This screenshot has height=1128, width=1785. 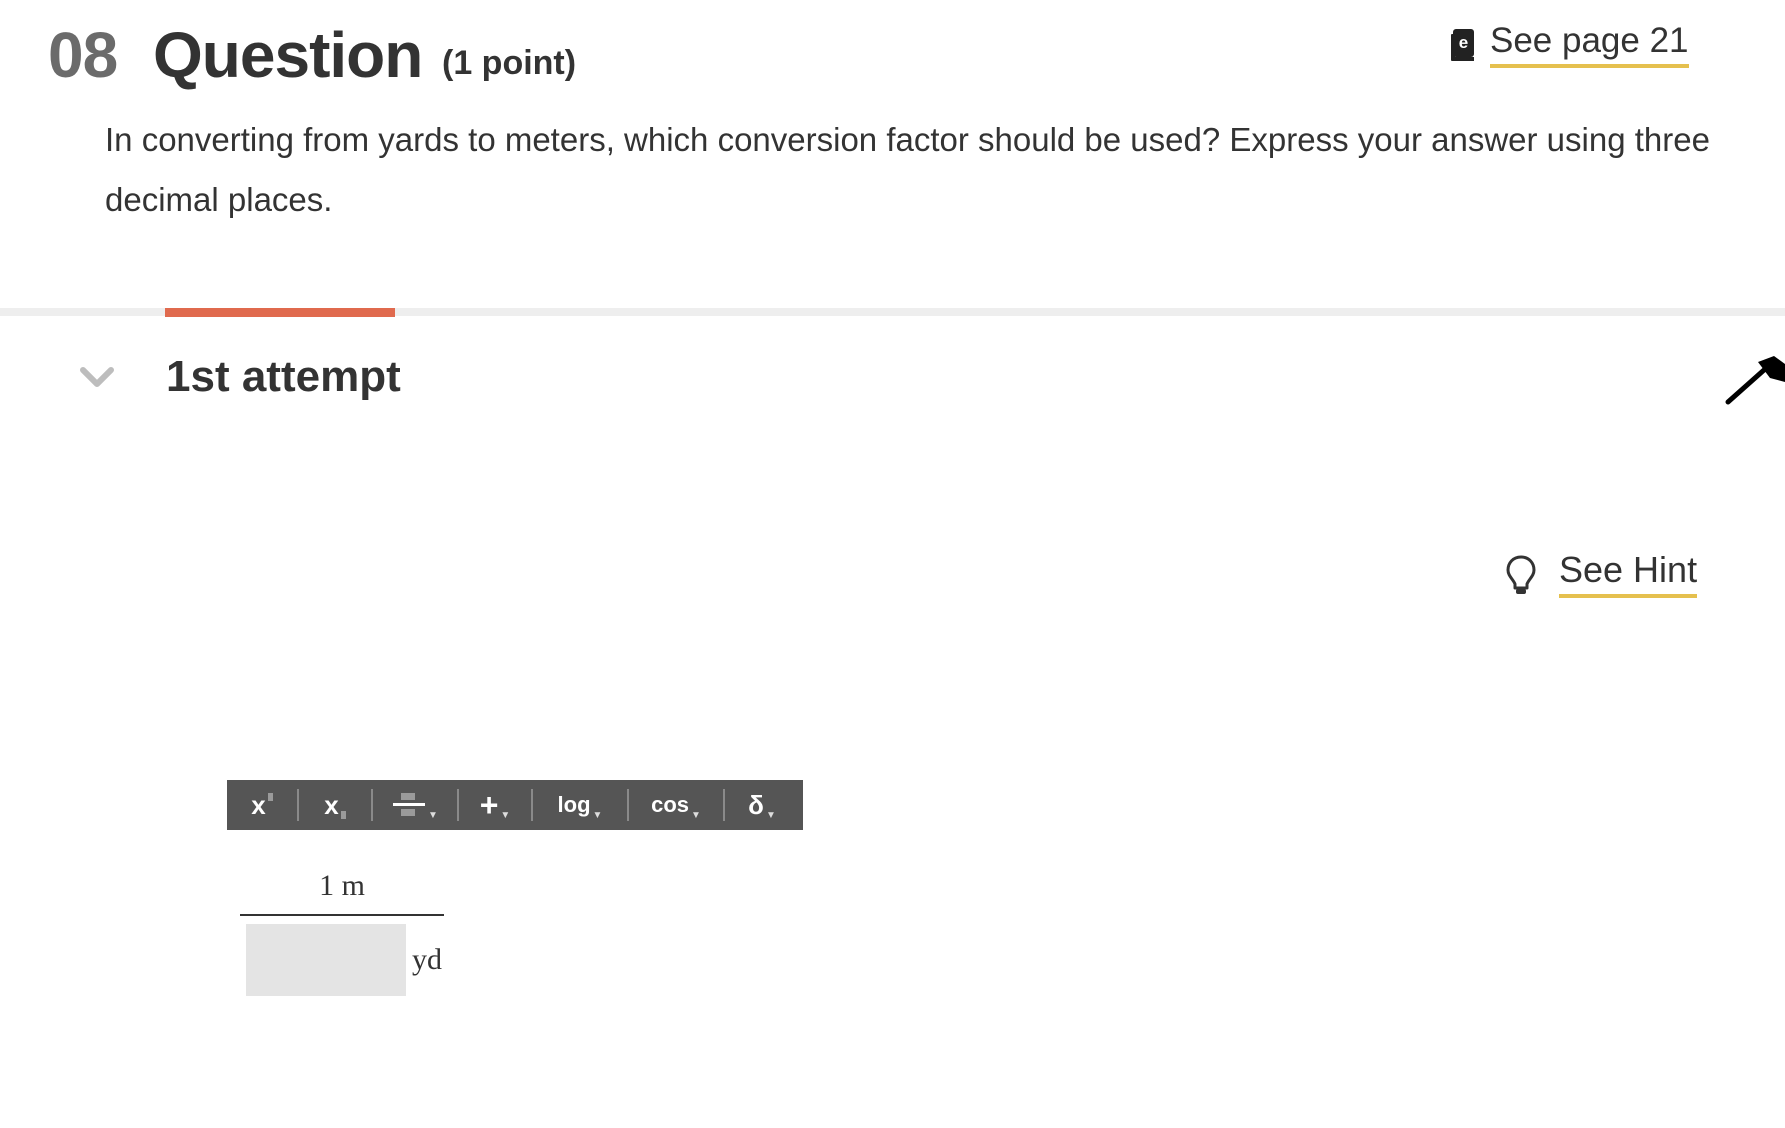 I want to click on cursor-arrow-icon, so click(x=1755, y=380).